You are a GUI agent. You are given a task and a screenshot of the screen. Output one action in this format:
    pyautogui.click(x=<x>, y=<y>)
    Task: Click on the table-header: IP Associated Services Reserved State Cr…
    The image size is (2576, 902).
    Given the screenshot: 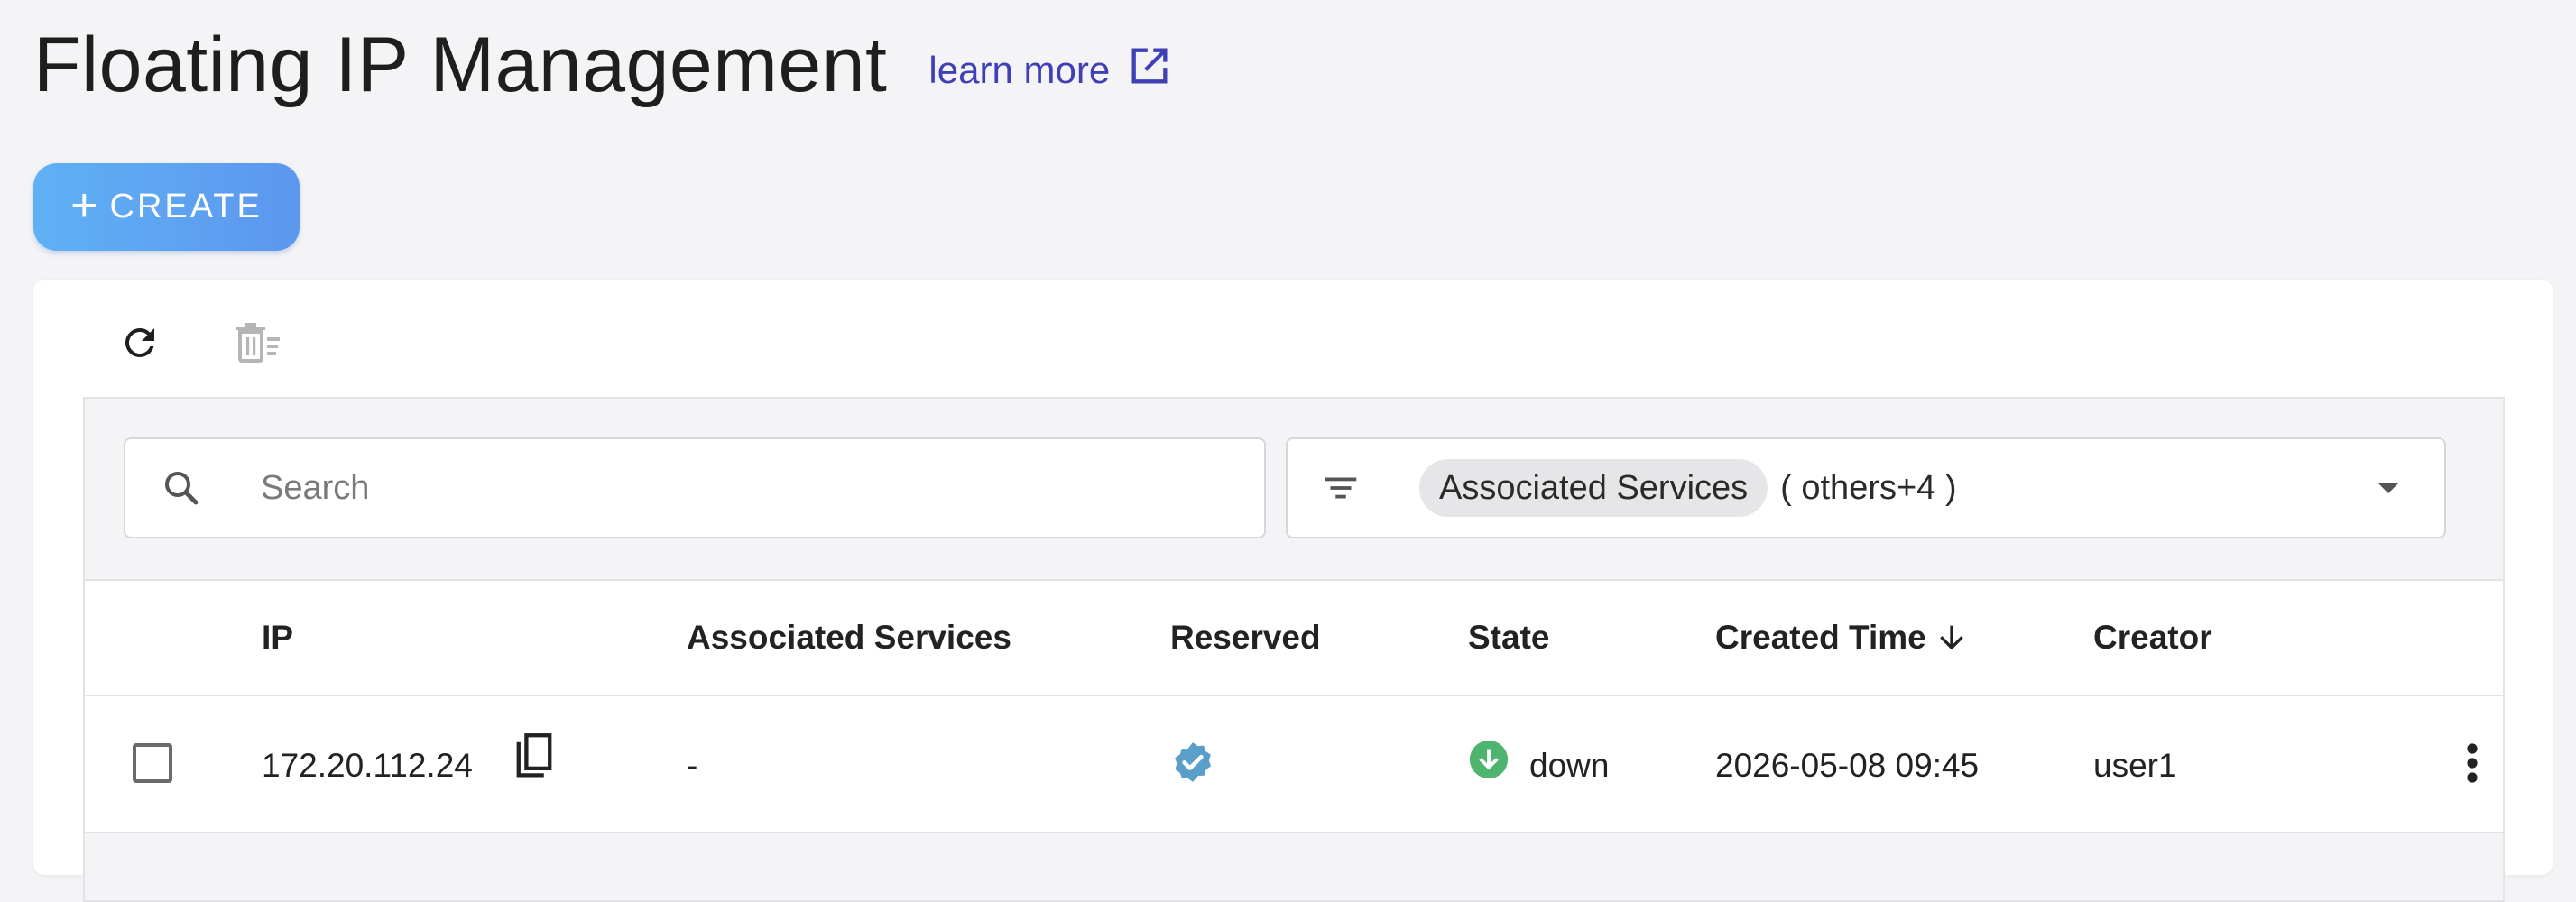 What is the action you would take?
    pyautogui.click(x=1294, y=637)
    